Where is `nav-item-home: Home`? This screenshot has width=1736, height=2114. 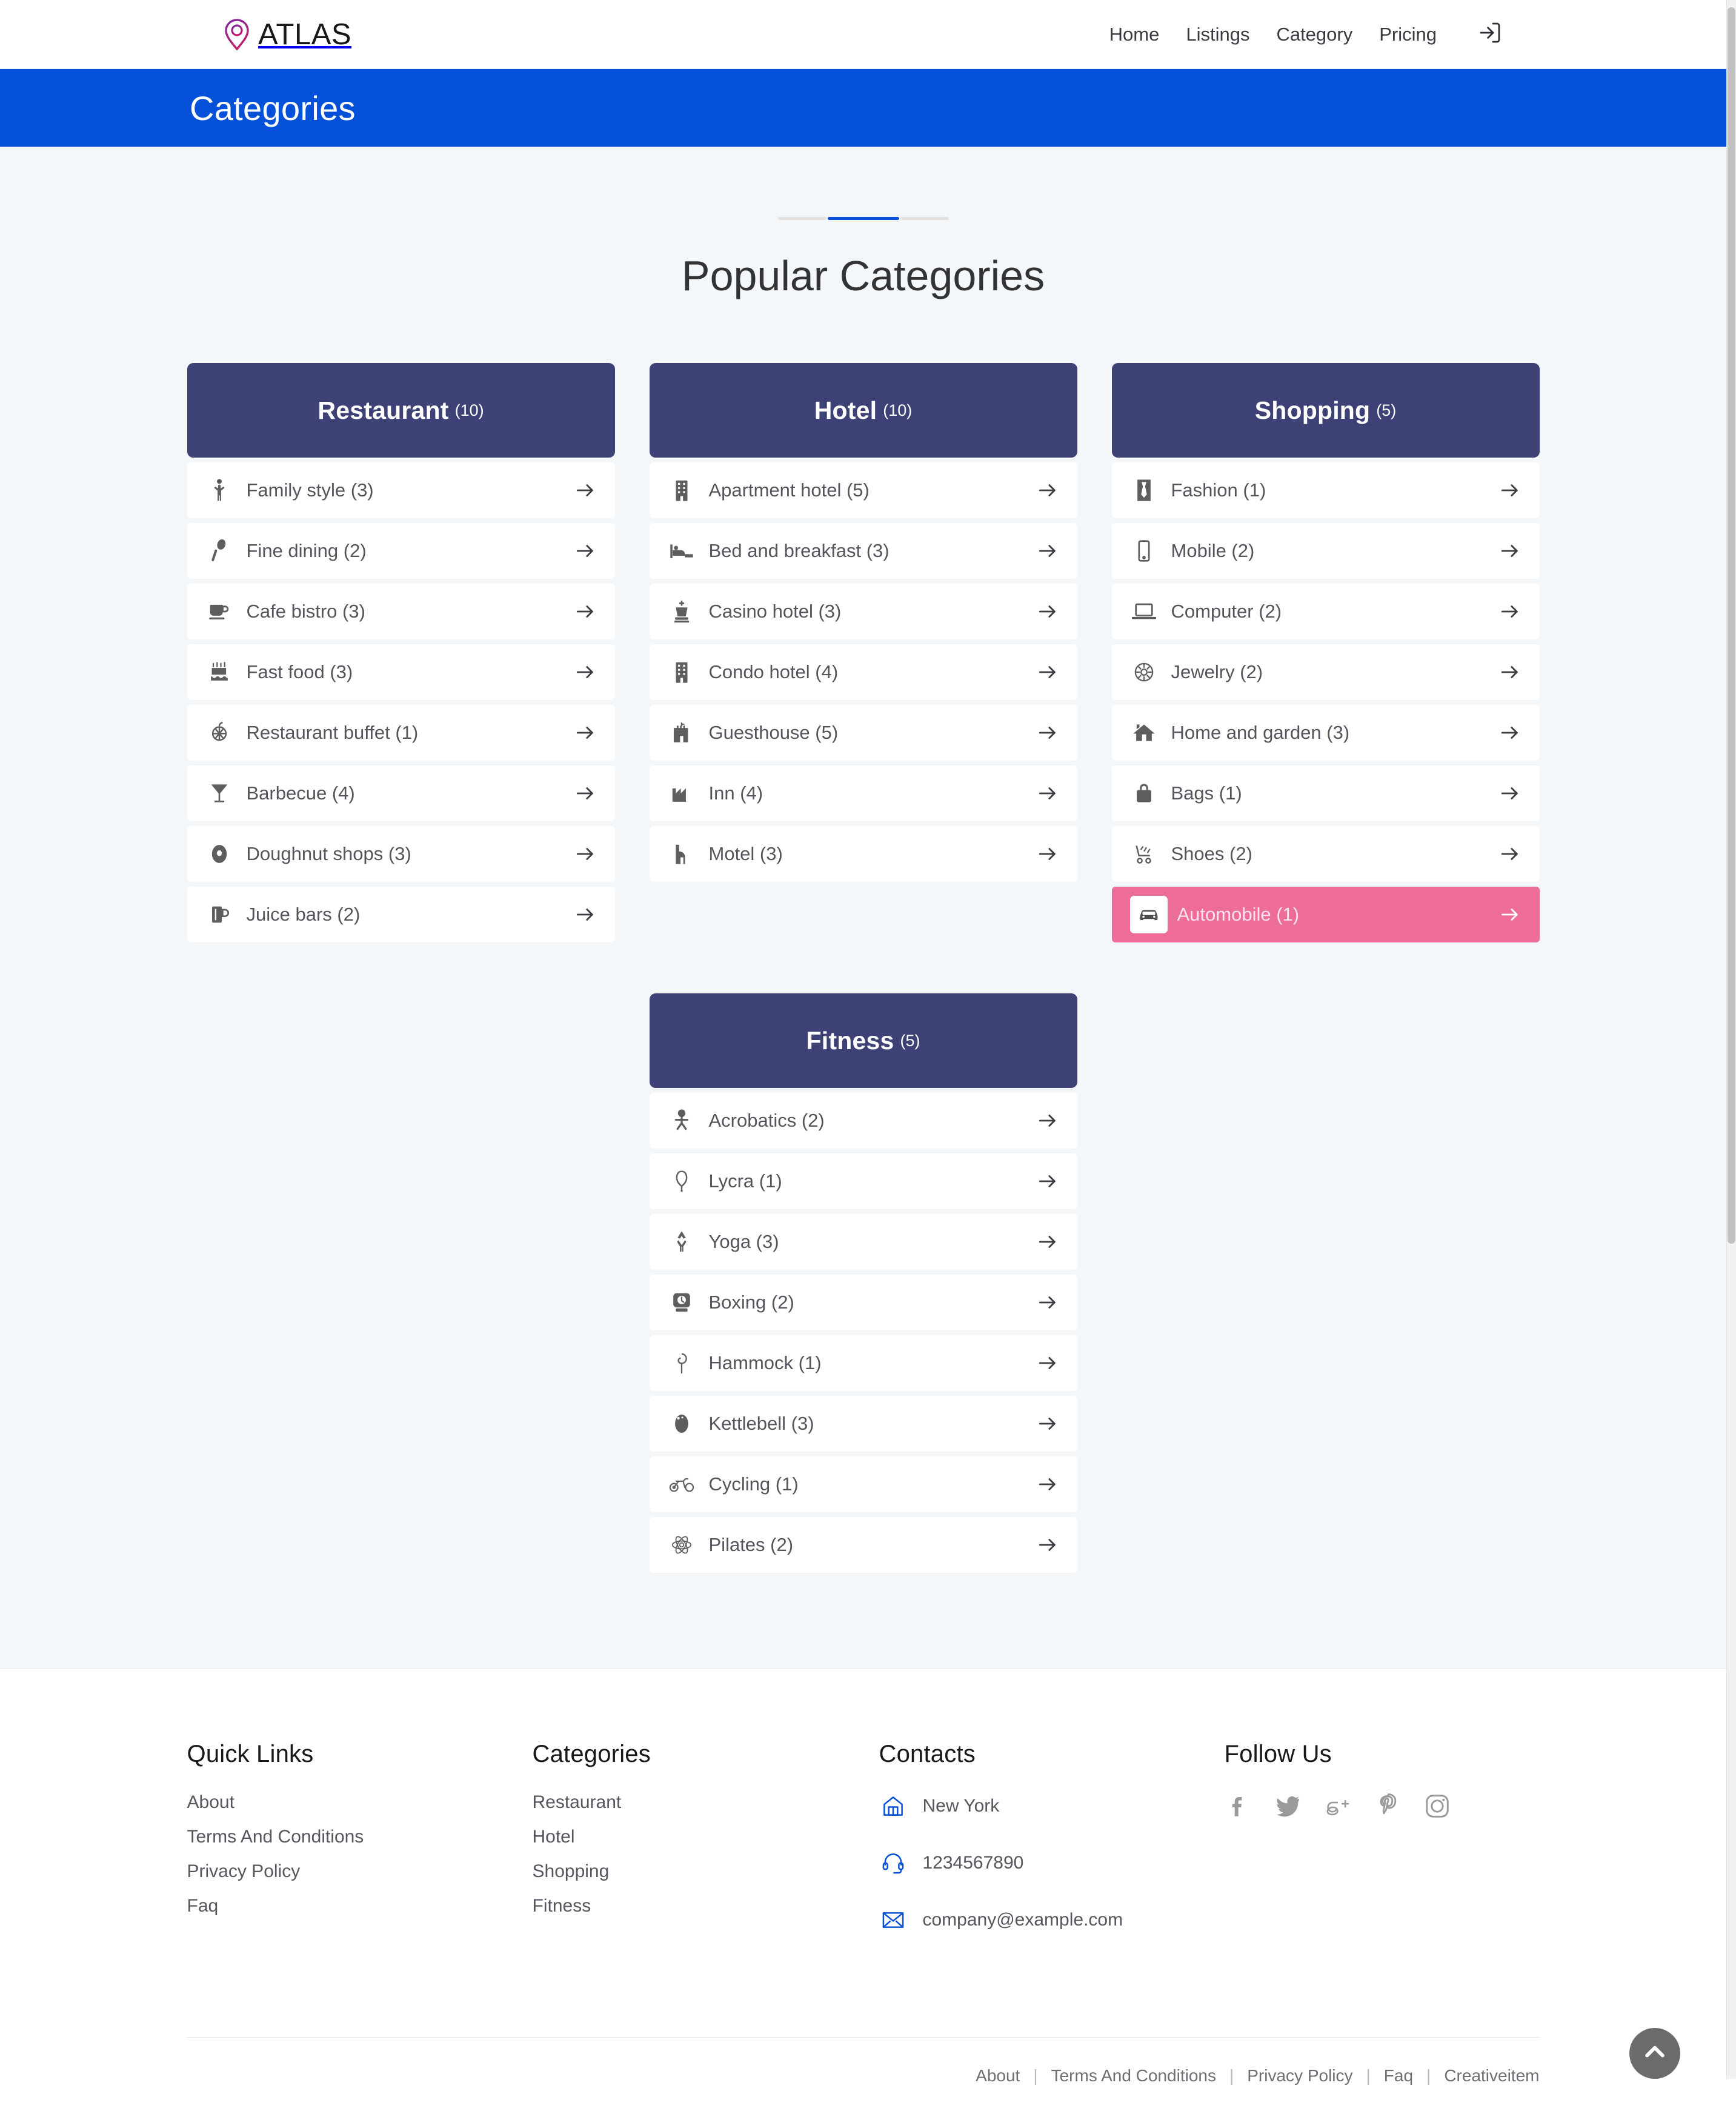 nav-item-home: Home is located at coordinates (1135, 34).